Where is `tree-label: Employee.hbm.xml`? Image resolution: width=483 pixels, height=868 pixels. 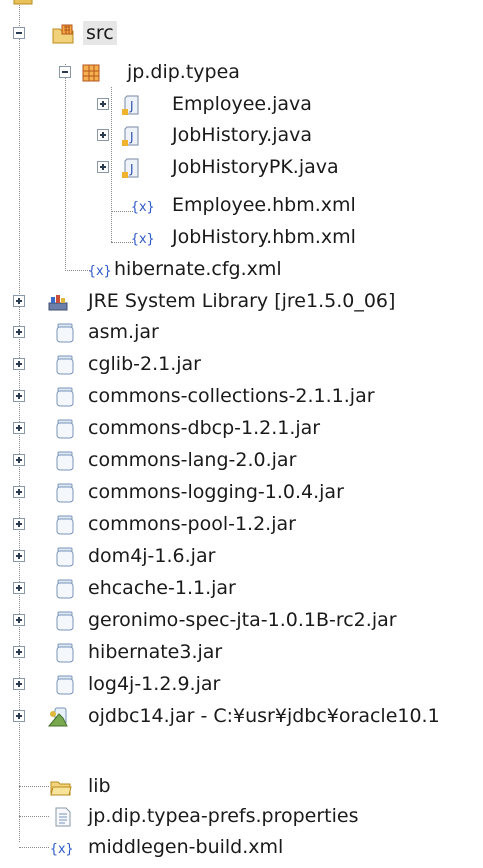 tree-label: Employee.hbm.xml is located at coordinates (264, 205).